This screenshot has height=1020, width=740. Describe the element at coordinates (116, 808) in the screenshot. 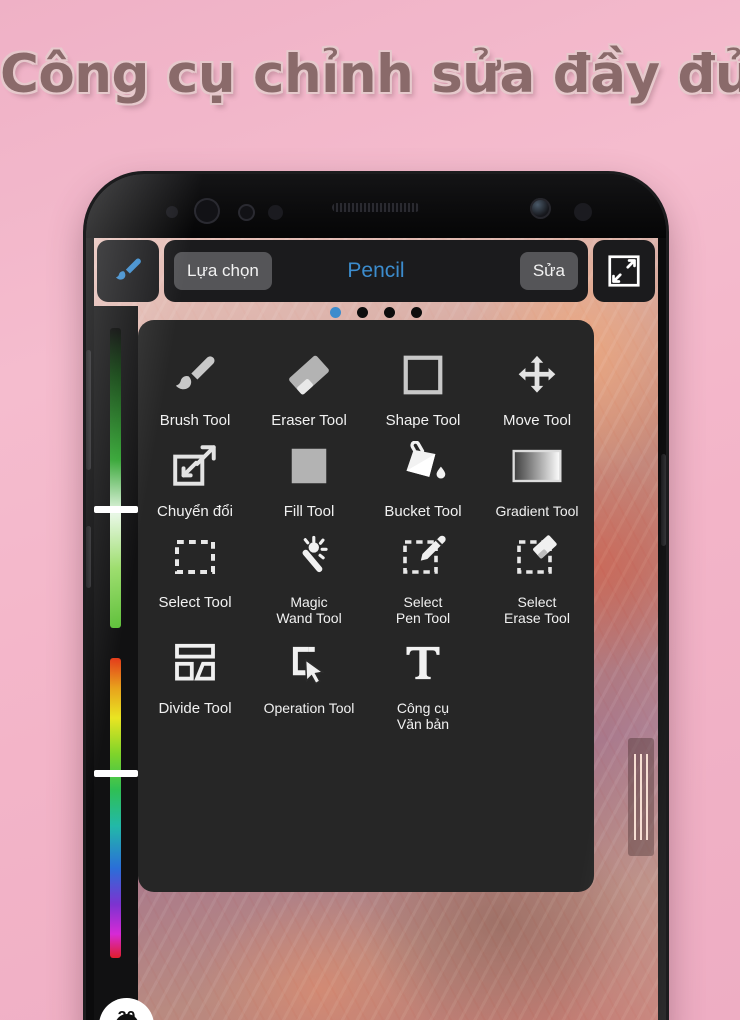

I see `hue-slider` at that location.